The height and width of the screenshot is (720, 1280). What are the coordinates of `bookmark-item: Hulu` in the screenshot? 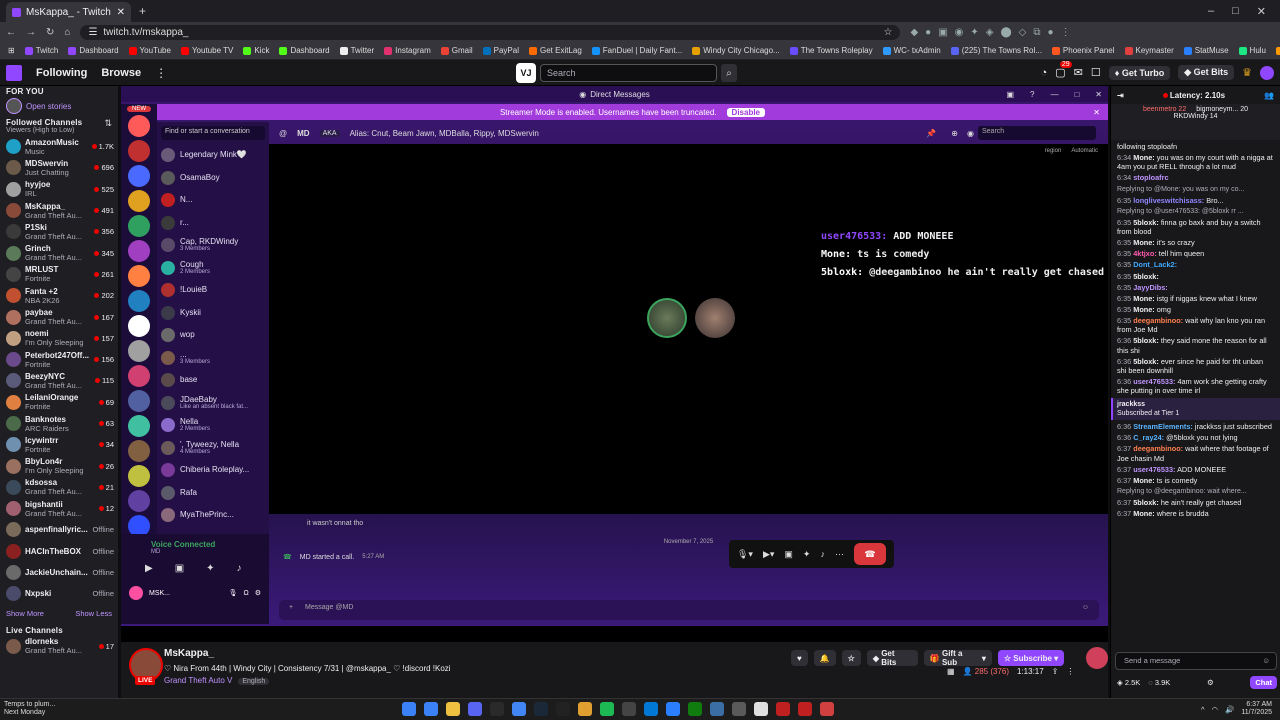 It's located at (1252, 50).